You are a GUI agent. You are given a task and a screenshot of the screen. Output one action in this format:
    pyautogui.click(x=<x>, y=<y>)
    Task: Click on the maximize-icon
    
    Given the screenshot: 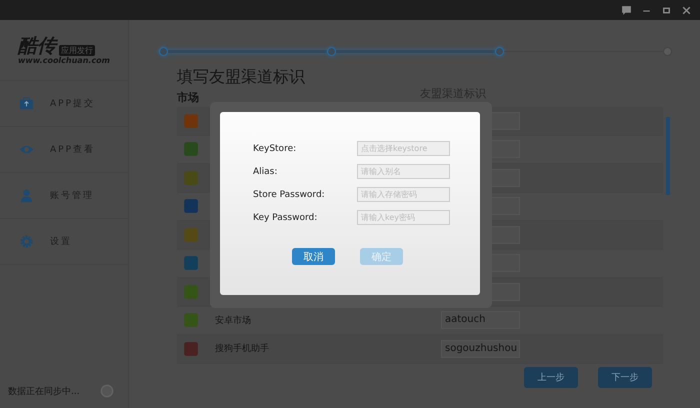 What is the action you would take?
    pyautogui.click(x=666, y=10)
    